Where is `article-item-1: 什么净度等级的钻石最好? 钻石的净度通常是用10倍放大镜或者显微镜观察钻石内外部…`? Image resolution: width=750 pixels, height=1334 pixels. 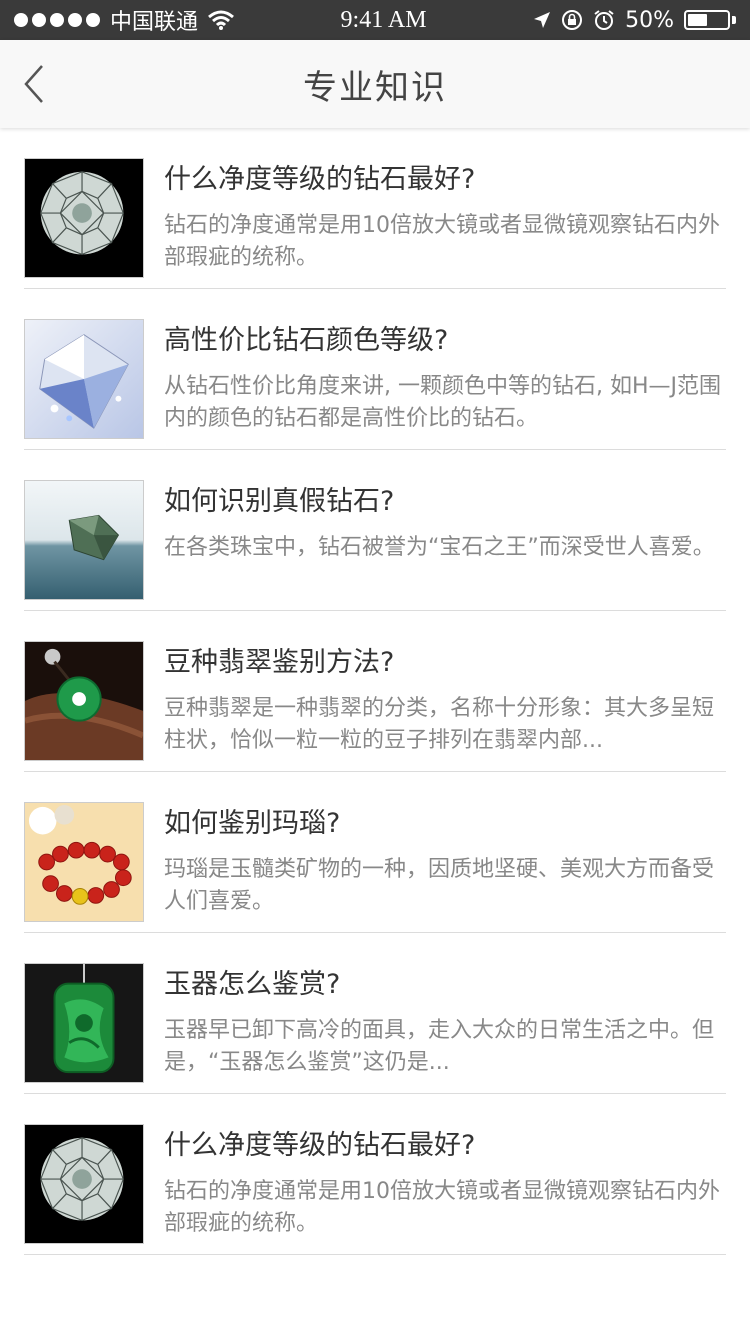
article-item-1: 什么净度等级的钻石最好? 钻石的净度通常是用10倍放大镜或者显微镜观察钻石内外部… is located at coordinates (375, 208).